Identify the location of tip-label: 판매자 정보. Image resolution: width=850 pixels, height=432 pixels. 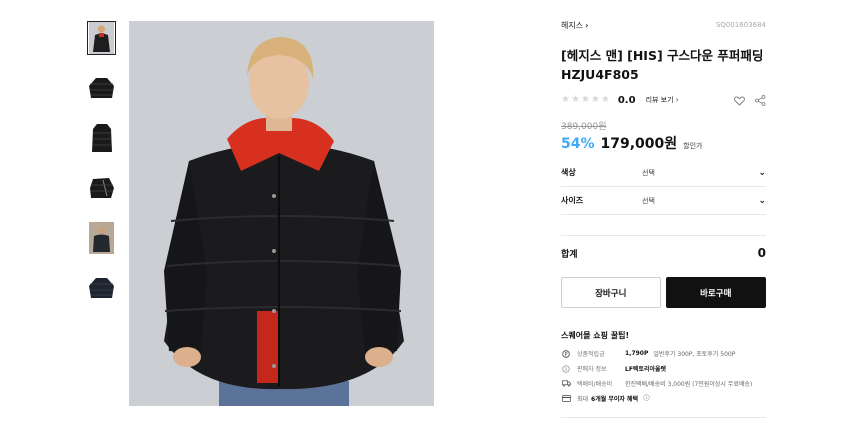
(592, 369).